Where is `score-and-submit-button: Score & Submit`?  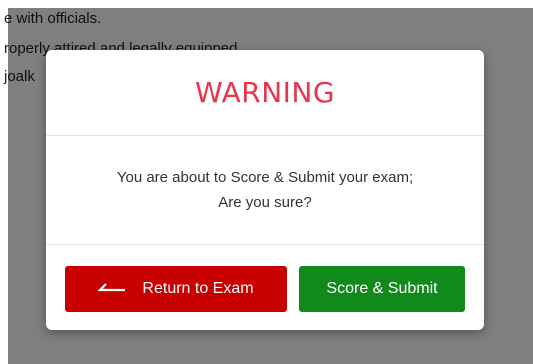 score-and-submit-button: Score & Submit is located at coordinates (382, 289).